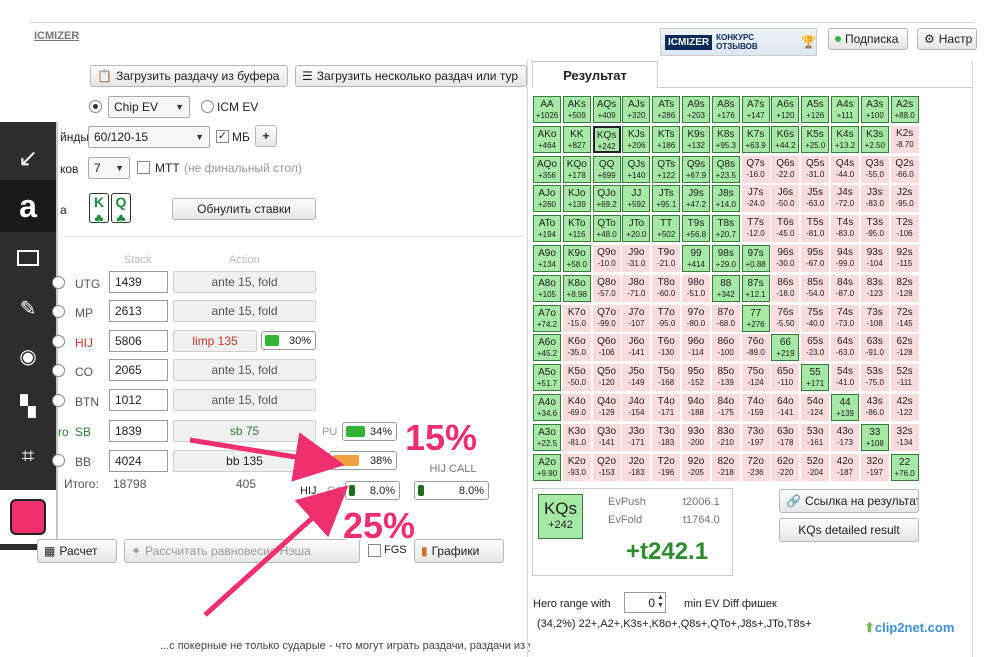 The width and height of the screenshot is (990, 657). I want to click on hand-cell: JTs +95.1, so click(666, 199).